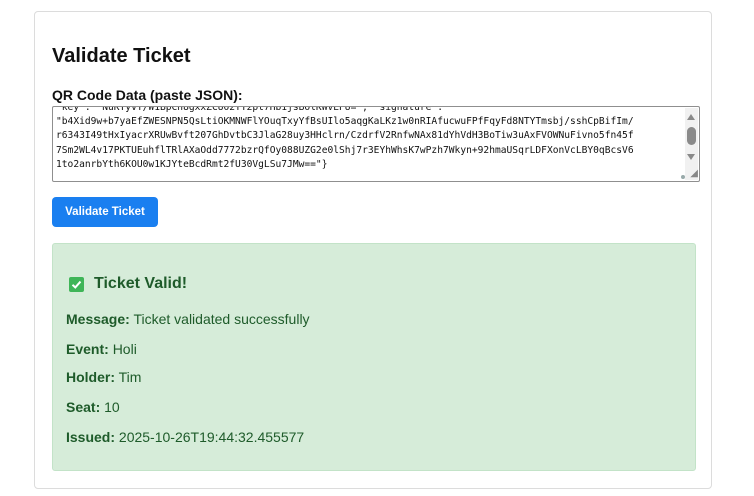  What do you see at coordinates (93, 407) in the screenshot?
I see `result-row-seat: Seat: 10` at bounding box center [93, 407].